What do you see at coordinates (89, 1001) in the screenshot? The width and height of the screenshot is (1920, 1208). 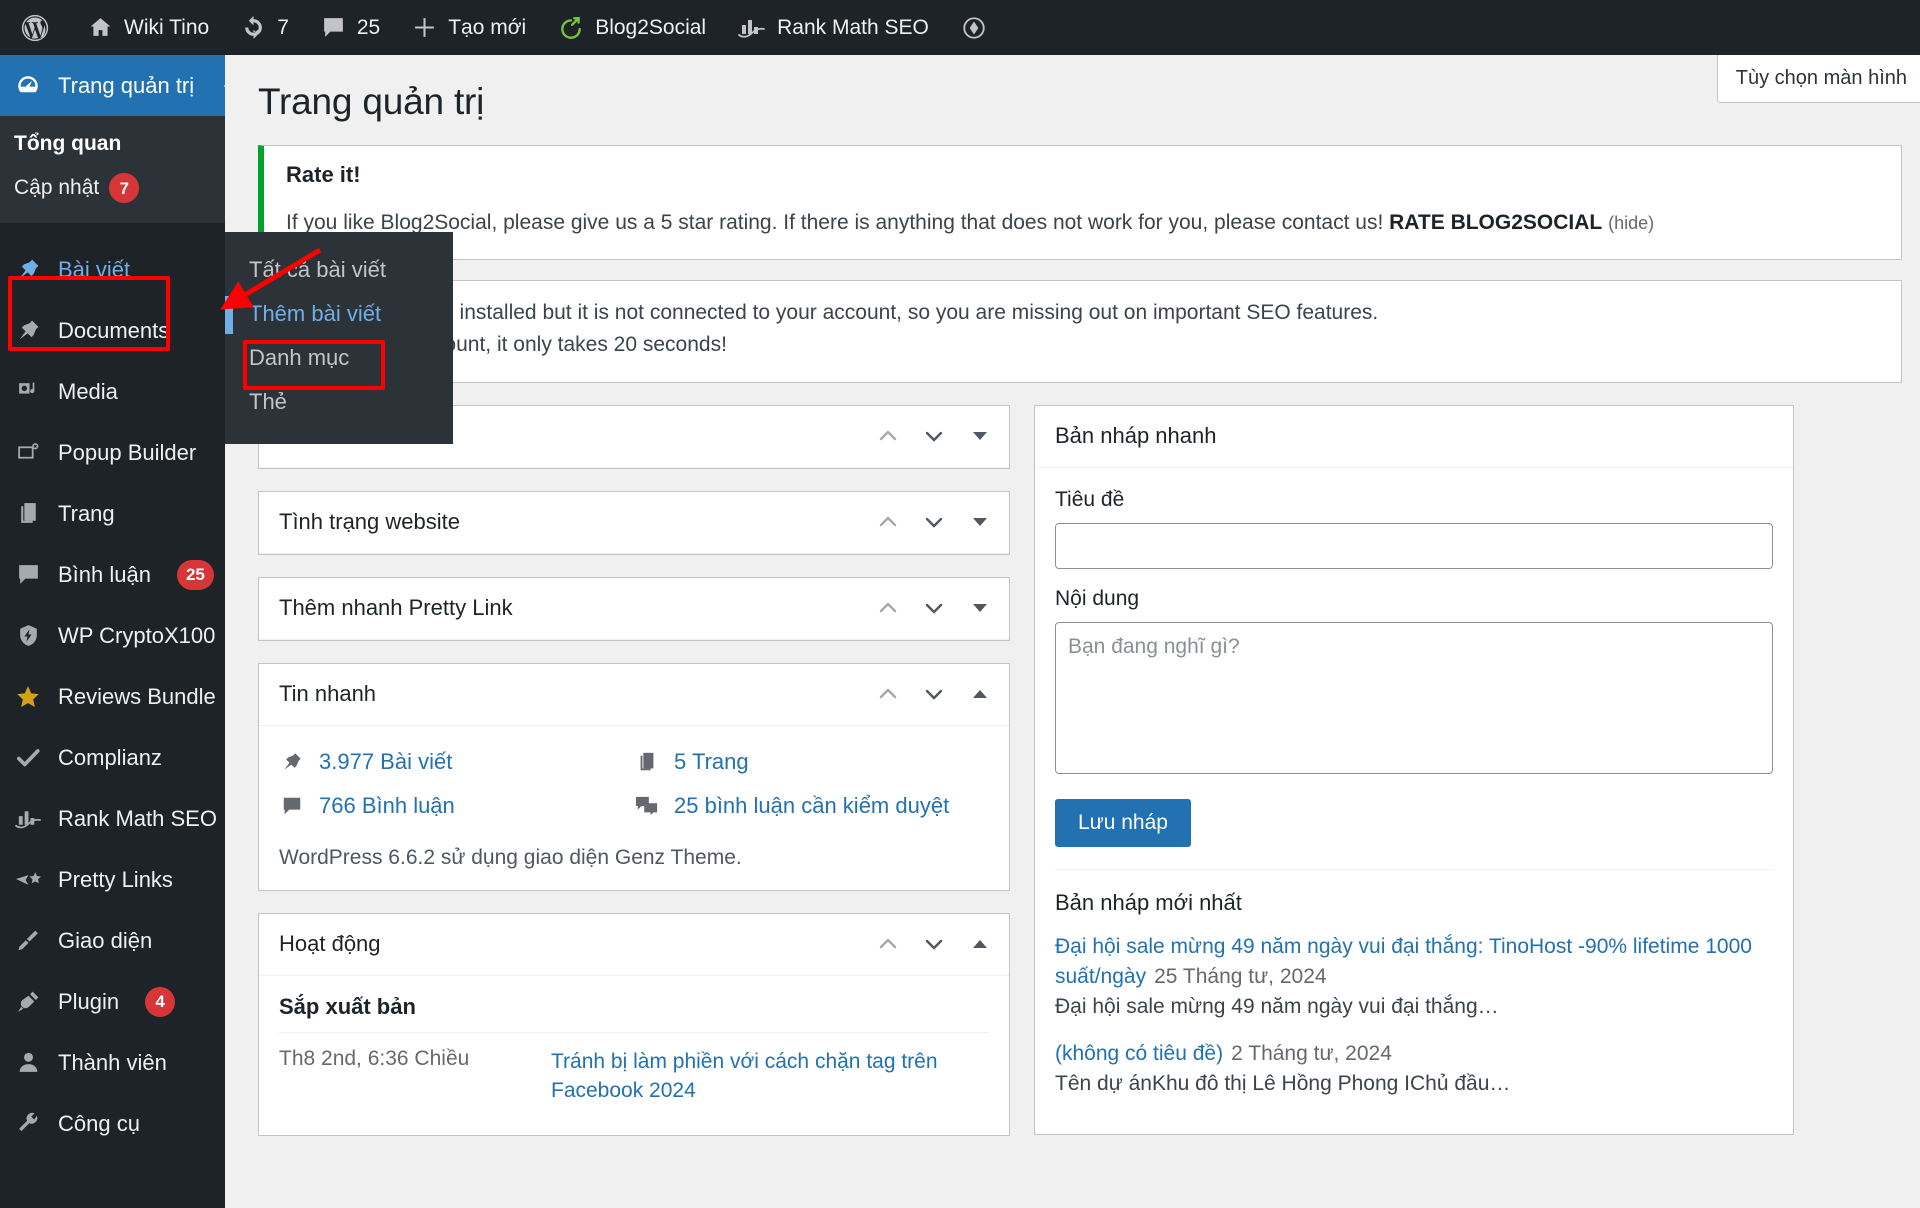 I see `sidebar-item-plugins-label: Plugin` at bounding box center [89, 1001].